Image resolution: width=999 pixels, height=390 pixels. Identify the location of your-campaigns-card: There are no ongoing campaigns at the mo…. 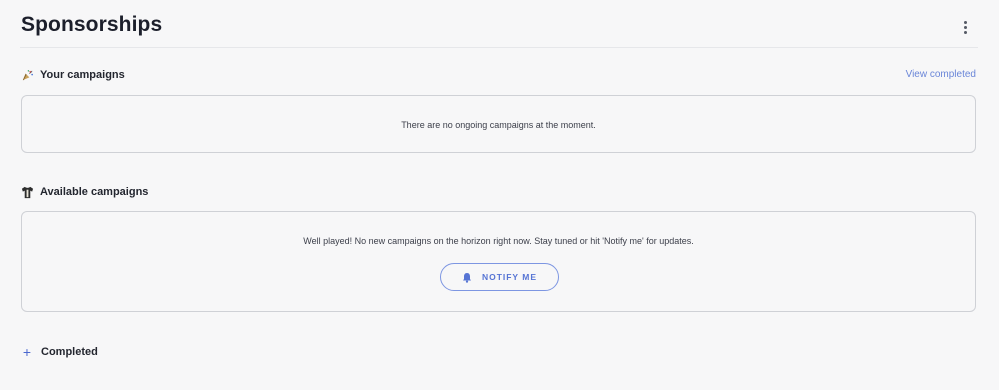
(498, 124).